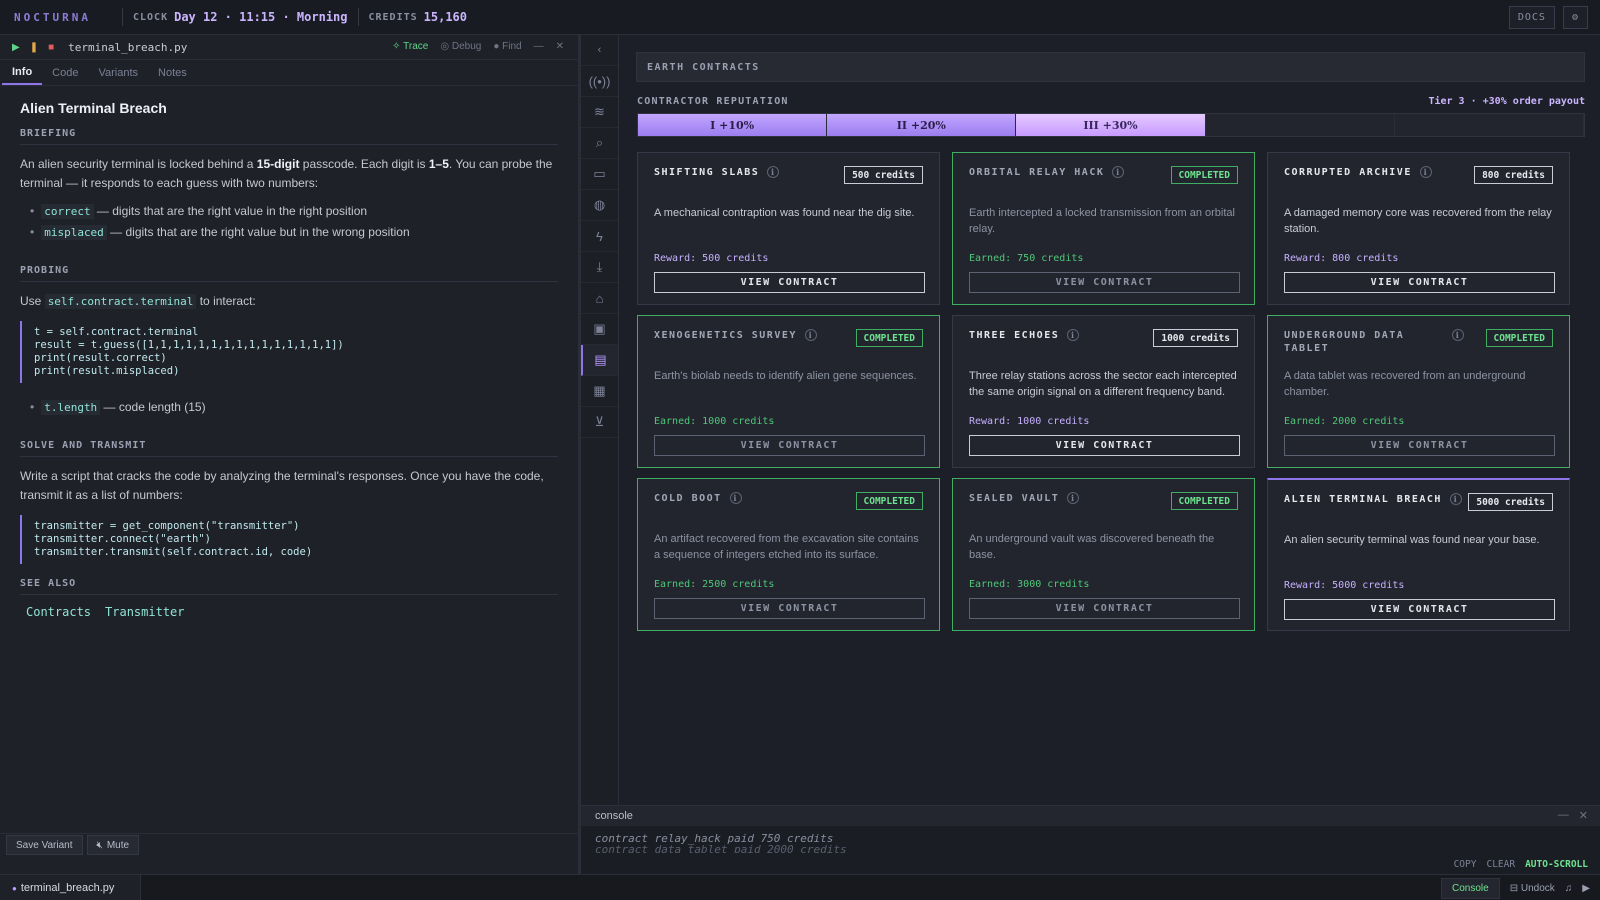 The image size is (1600, 900). Describe the element at coordinates (67, 211) in the screenshot. I see `inline-code: correct` at that location.